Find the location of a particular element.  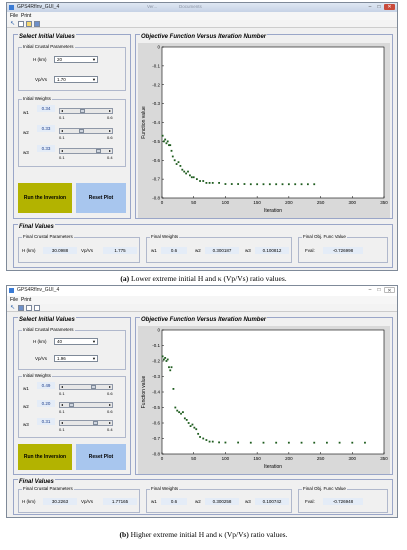

taskbar-tab: Documents is located at coordinates (190, 6).